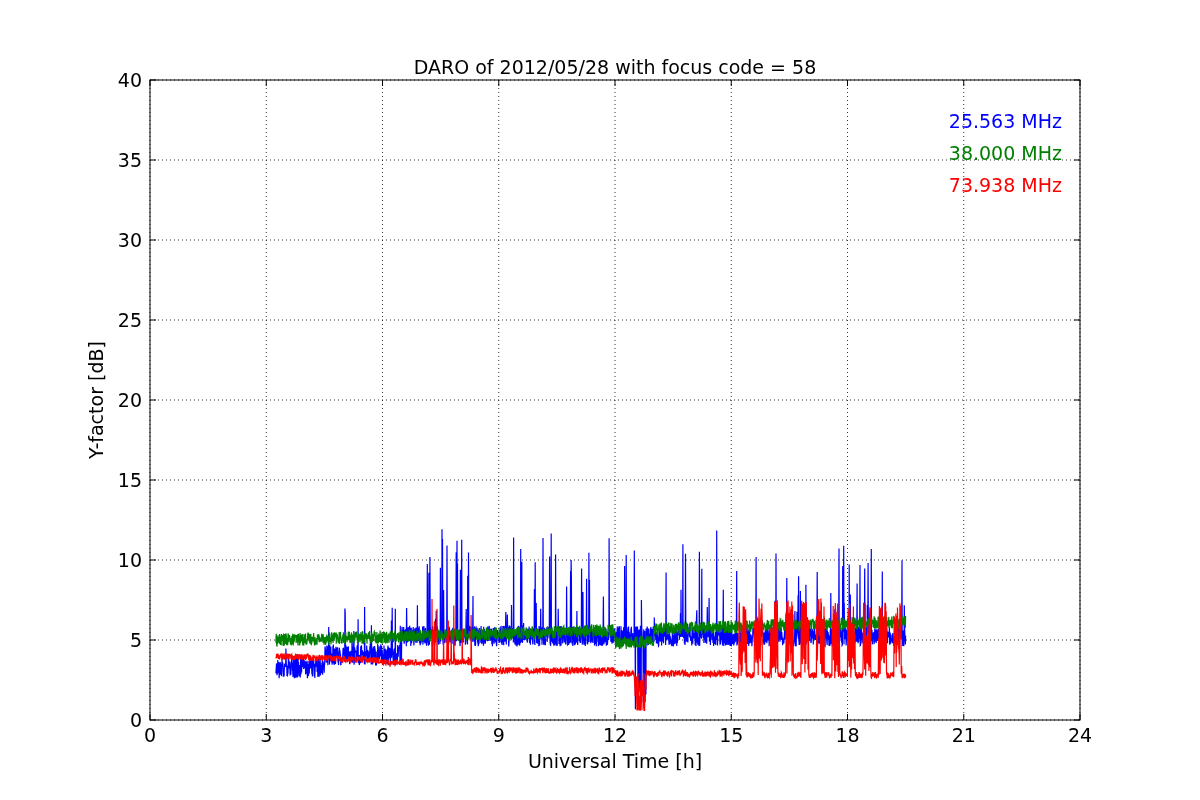  Describe the element at coordinates (129, 160) in the screenshot. I see `tick-label: 35` at that location.